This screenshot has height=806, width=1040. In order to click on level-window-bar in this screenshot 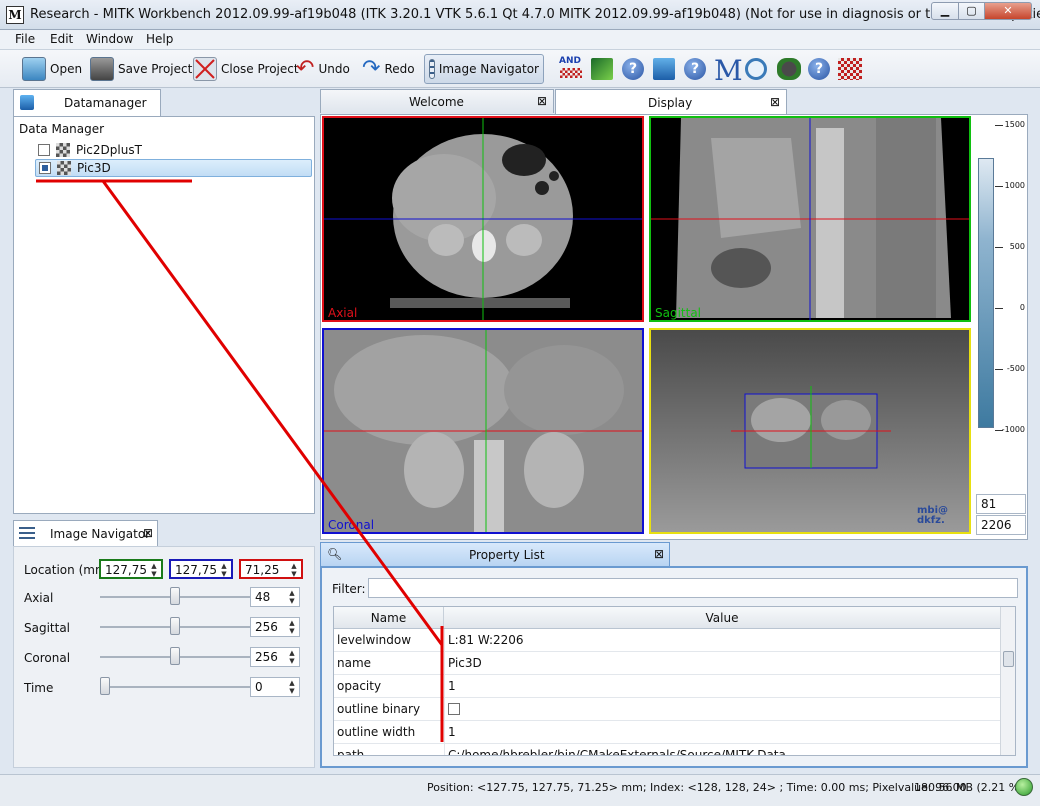, I will do `click(986, 293)`.